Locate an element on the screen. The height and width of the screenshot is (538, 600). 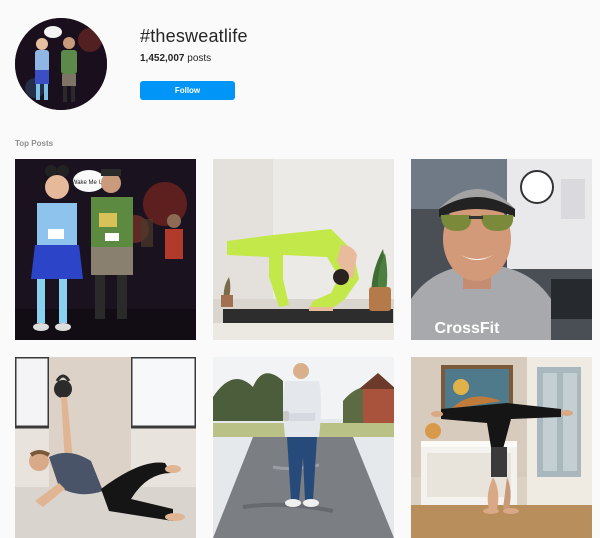
post-image-runners: Wake Me Up is located at coordinates (105, 249).